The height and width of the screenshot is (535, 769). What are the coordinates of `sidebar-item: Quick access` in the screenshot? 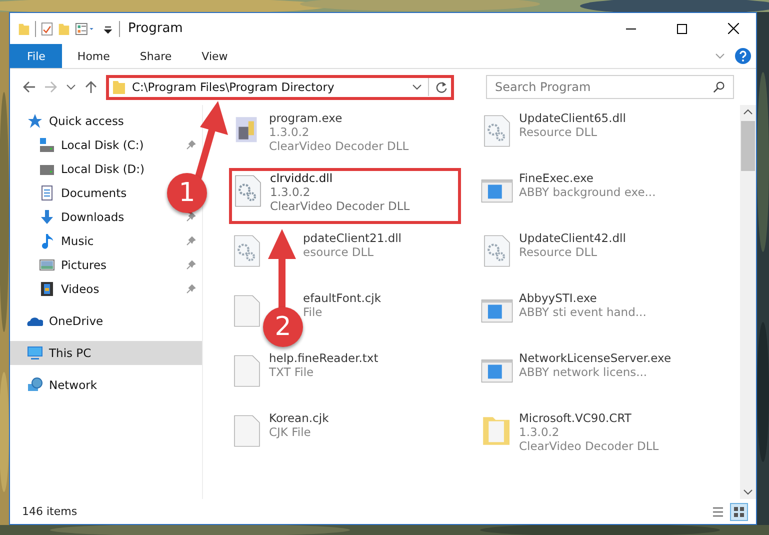 It's located at (69, 121).